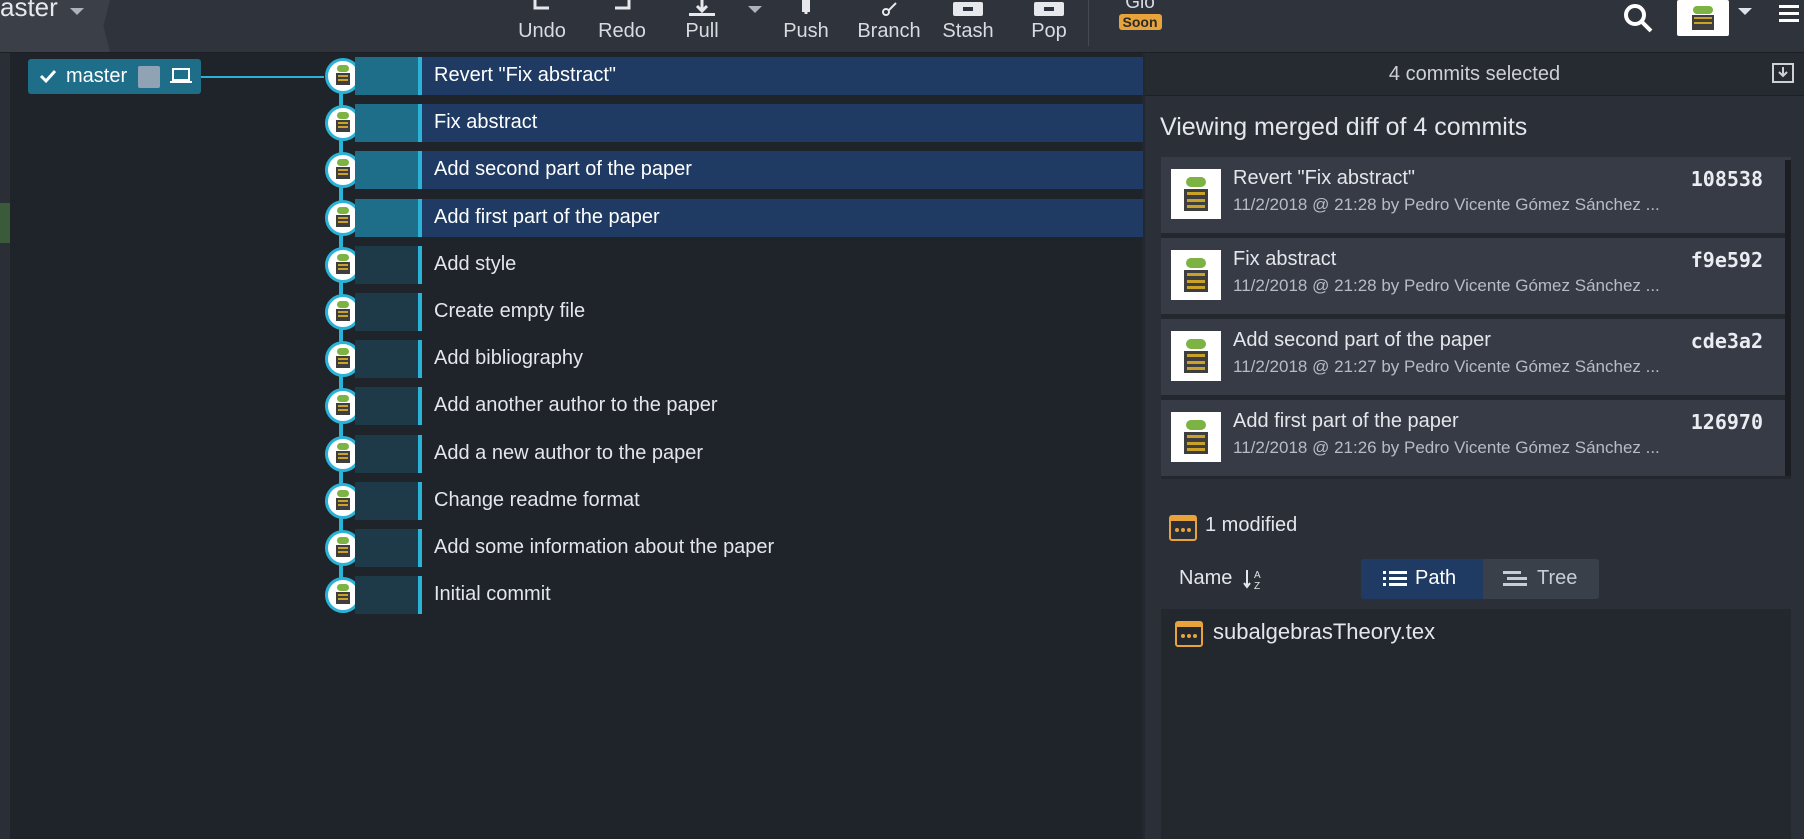  I want to click on commit-message: Create empty file, so click(510, 311).